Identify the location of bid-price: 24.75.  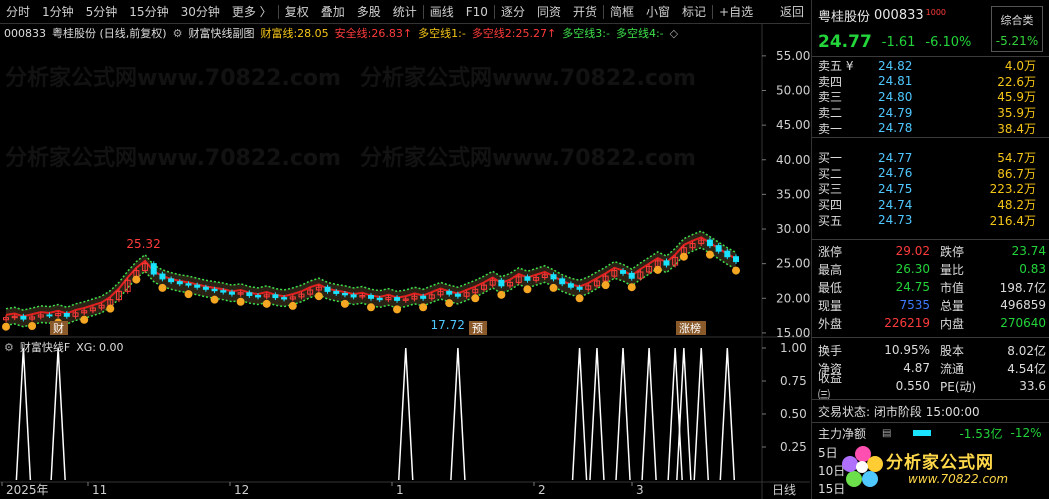
(895, 188).